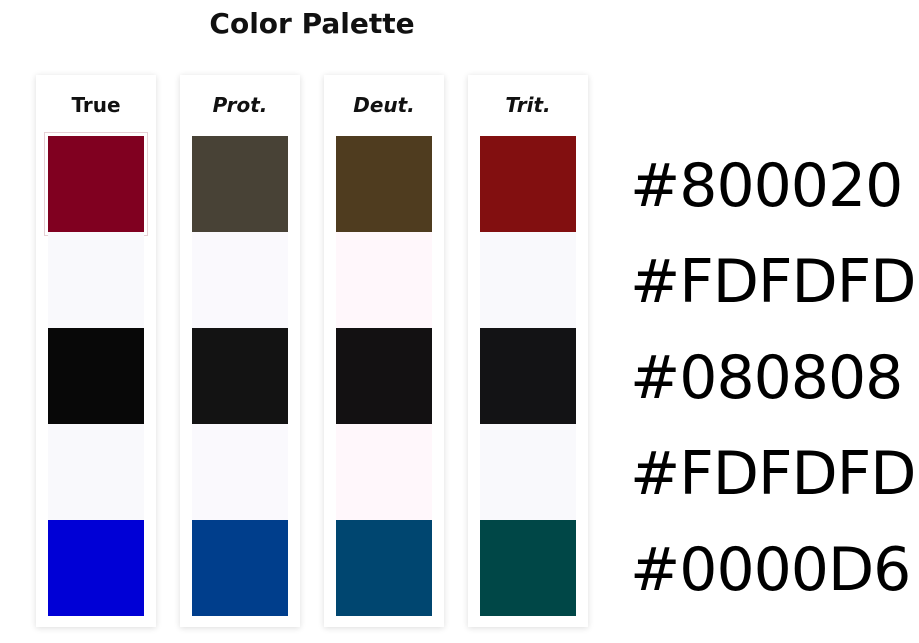  Describe the element at coordinates (96, 105) in the screenshot. I see `column-label-true: True` at that location.